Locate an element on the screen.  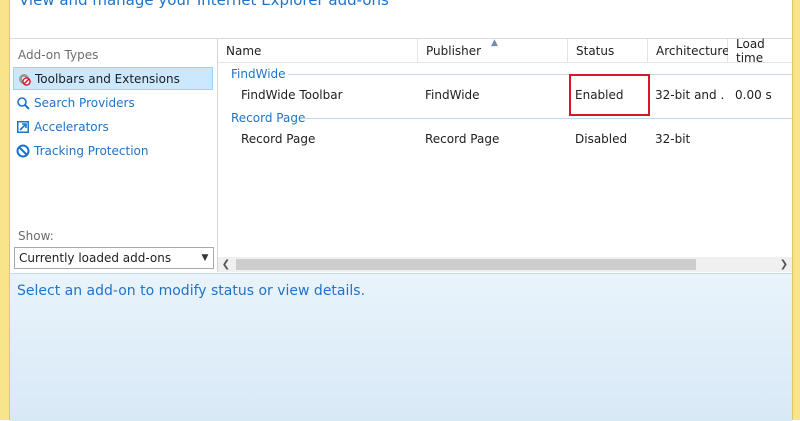
addon-types-heading: Add-on Types is located at coordinates (58, 55).